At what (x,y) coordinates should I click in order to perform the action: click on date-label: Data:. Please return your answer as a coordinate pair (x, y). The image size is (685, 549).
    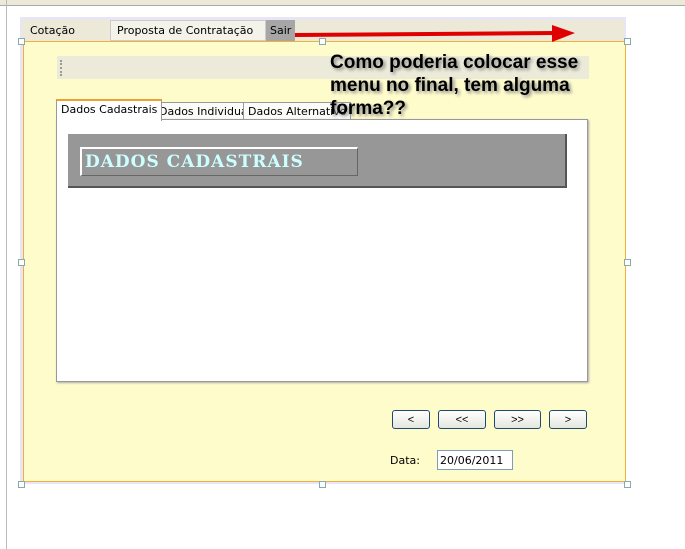
    Looking at the image, I should click on (405, 460).